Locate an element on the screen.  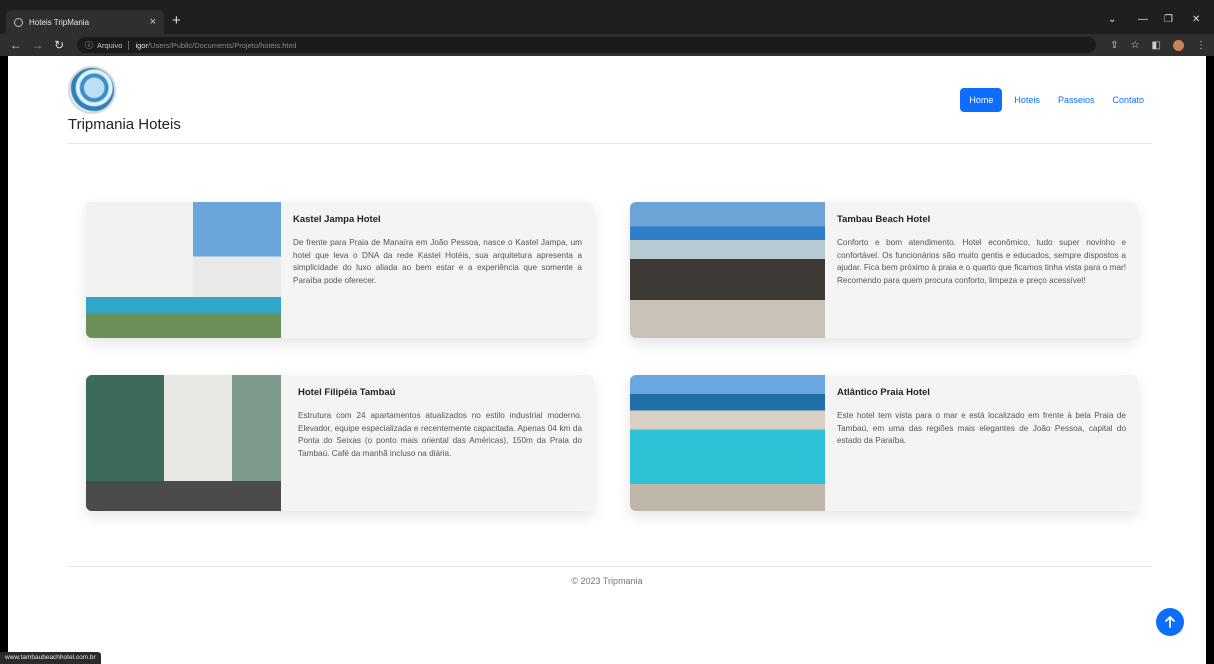
address-scheme: Arquivo is located at coordinates (110, 45).